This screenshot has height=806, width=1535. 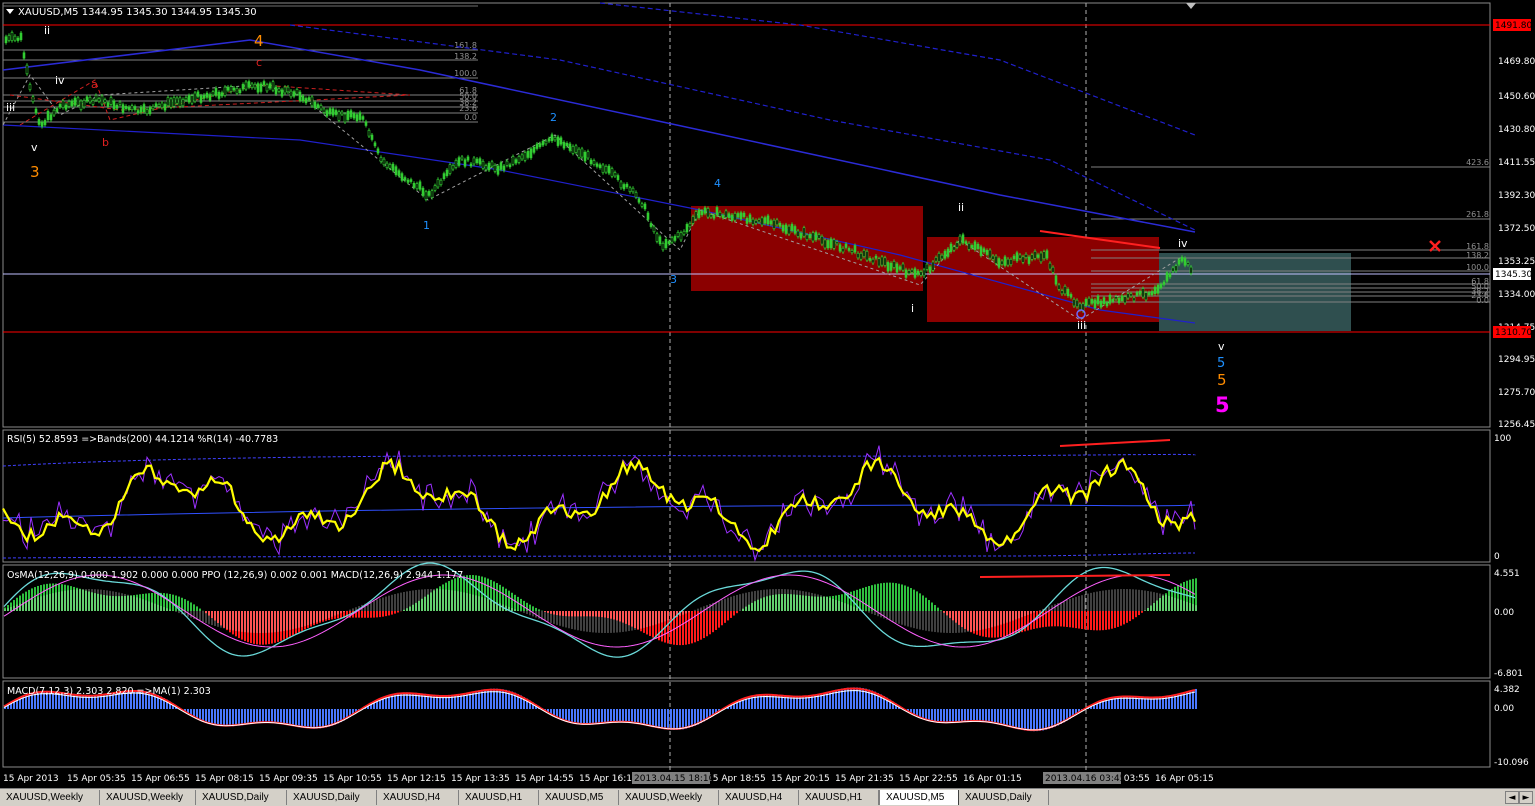 What do you see at coordinates (1512, 797) in the screenshot?
I see `tab-scroll-left-icon: ◄` at bounding box center [1512, 797].